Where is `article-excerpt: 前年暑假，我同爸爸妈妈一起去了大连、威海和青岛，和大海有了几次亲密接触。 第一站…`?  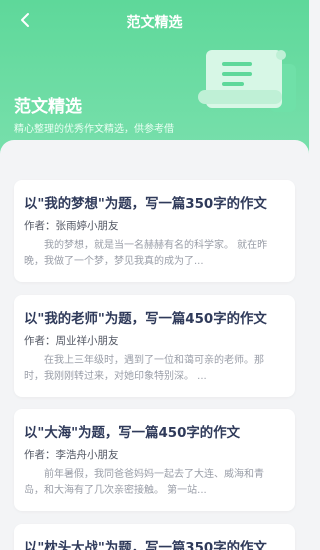
article-excerpt: 前年暑假，我同爸爸妈妈一起去了大连、威海和青岛，和大海有了几次亲密接触。 第一站… is located at coordinates (144, 482).